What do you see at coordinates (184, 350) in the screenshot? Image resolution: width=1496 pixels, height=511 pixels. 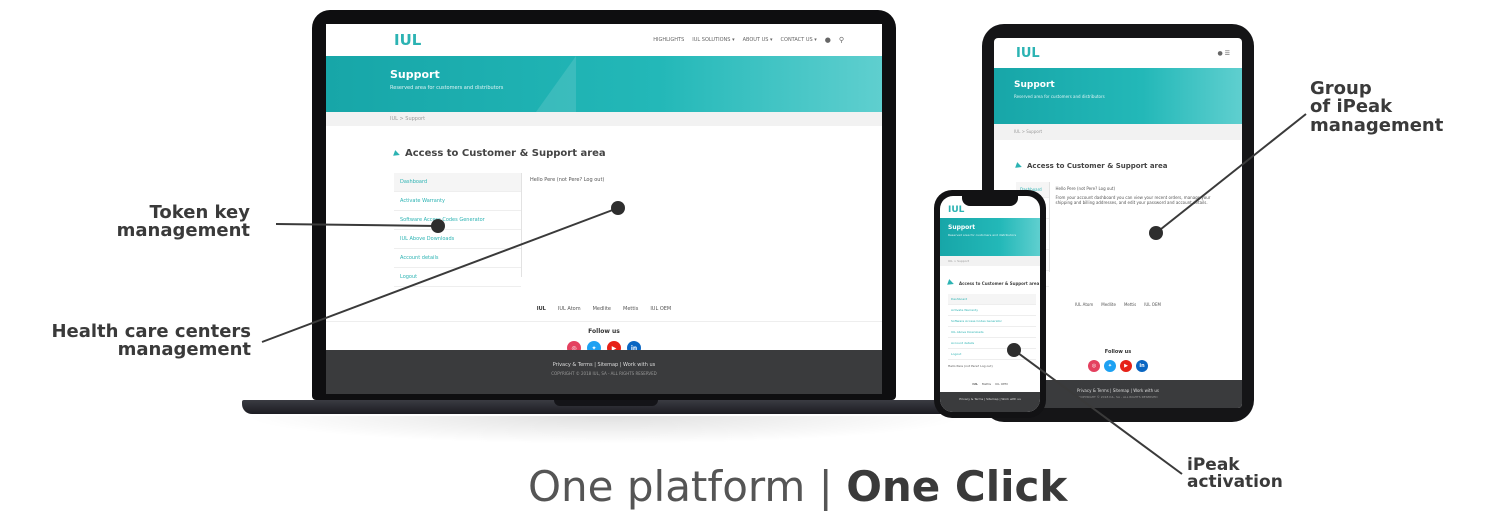 I see `callout-health-line2: management` at bounding box center [184, 350].